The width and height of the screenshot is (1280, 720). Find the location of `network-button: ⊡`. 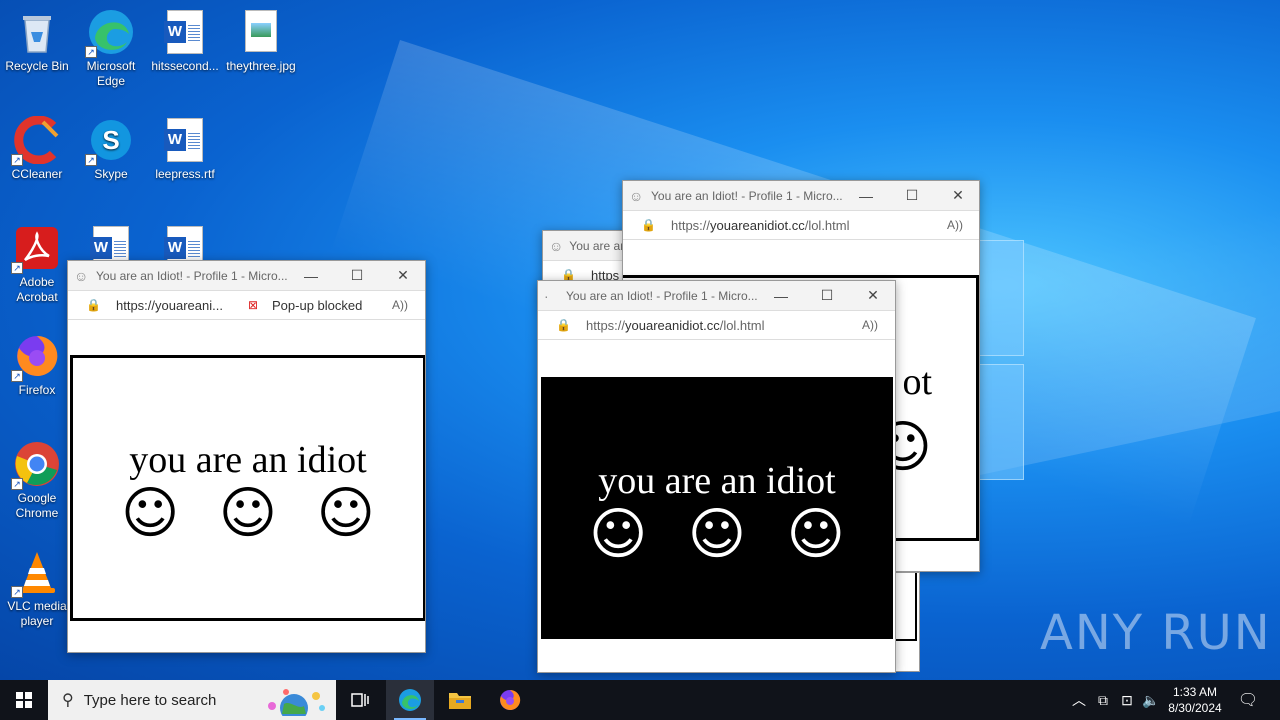

network-button: ⊡ is located at coordinates (1127, 700).